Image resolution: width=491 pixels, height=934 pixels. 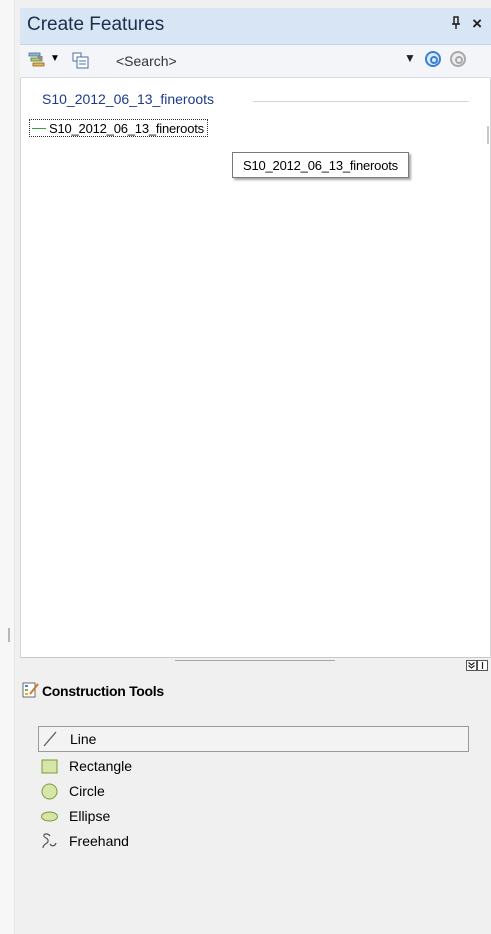 I want to click on tool-circle: Circle, so click(x=253, y=791).